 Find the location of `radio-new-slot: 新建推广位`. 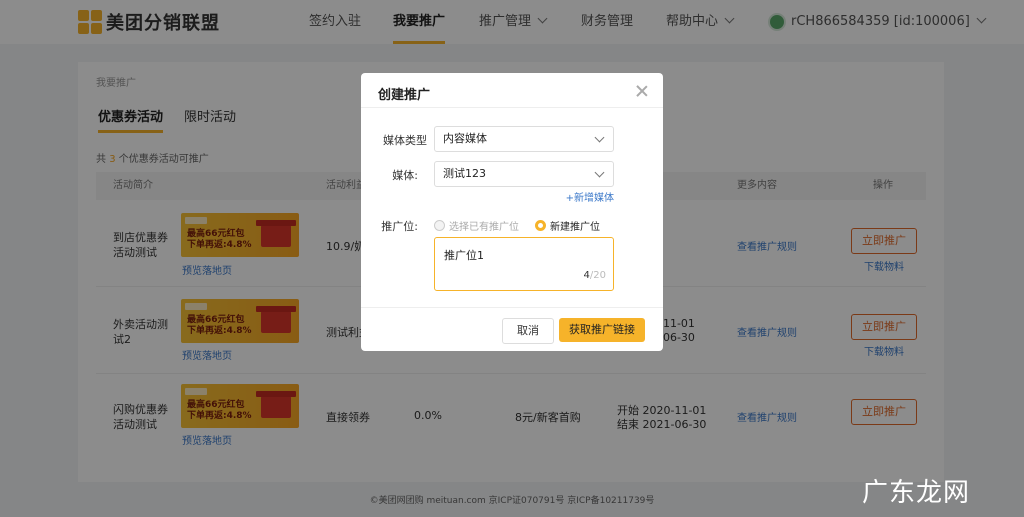

radio-new-slot: 新建推广位 is located at coordinates (567, 225).